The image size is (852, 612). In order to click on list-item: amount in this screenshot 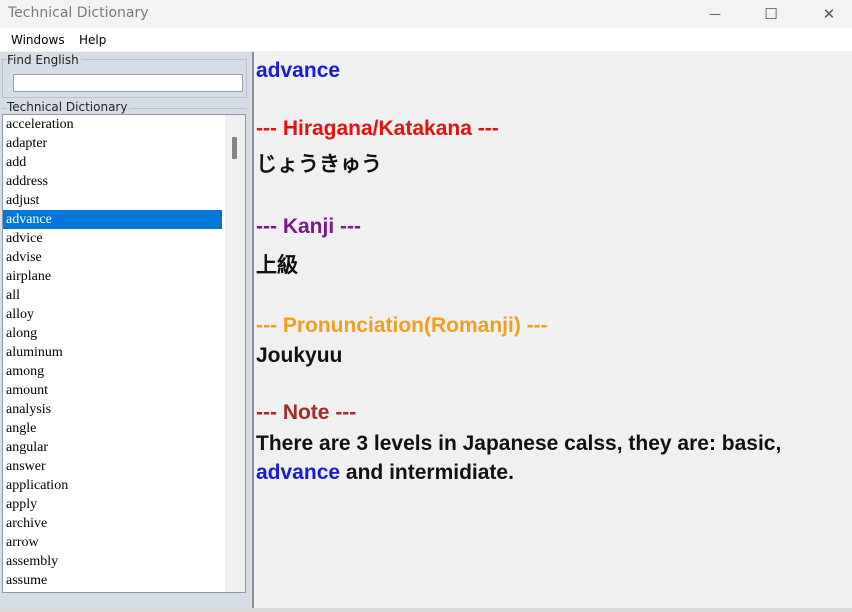, I will do `click(112, 390)`.